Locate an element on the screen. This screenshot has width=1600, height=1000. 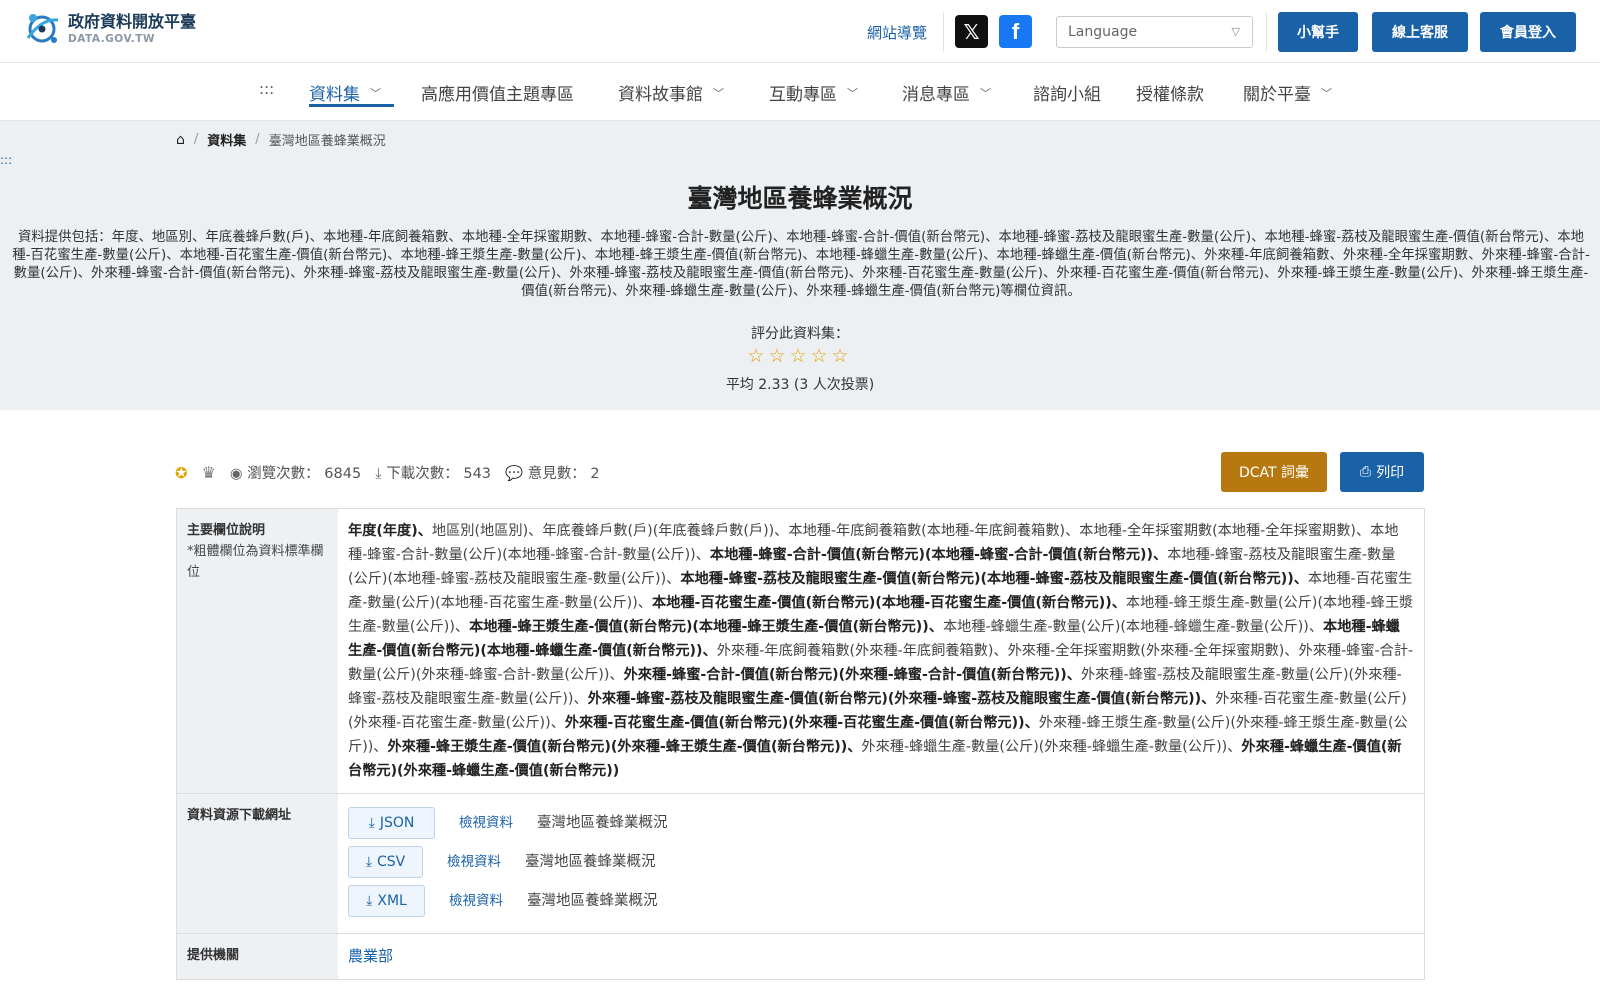
nav-label: 諮詢小組 is located at coordinates (1067, 95).